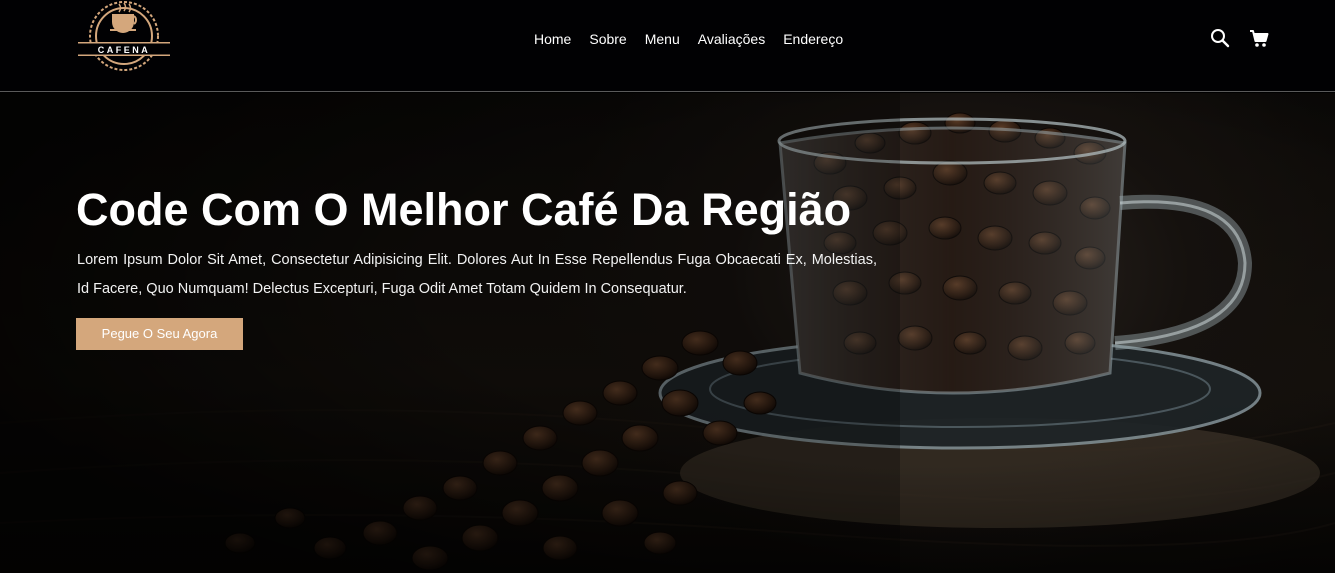  I want to click on get-yours-button: Pegue O Seu Agora, so click(159, 334).